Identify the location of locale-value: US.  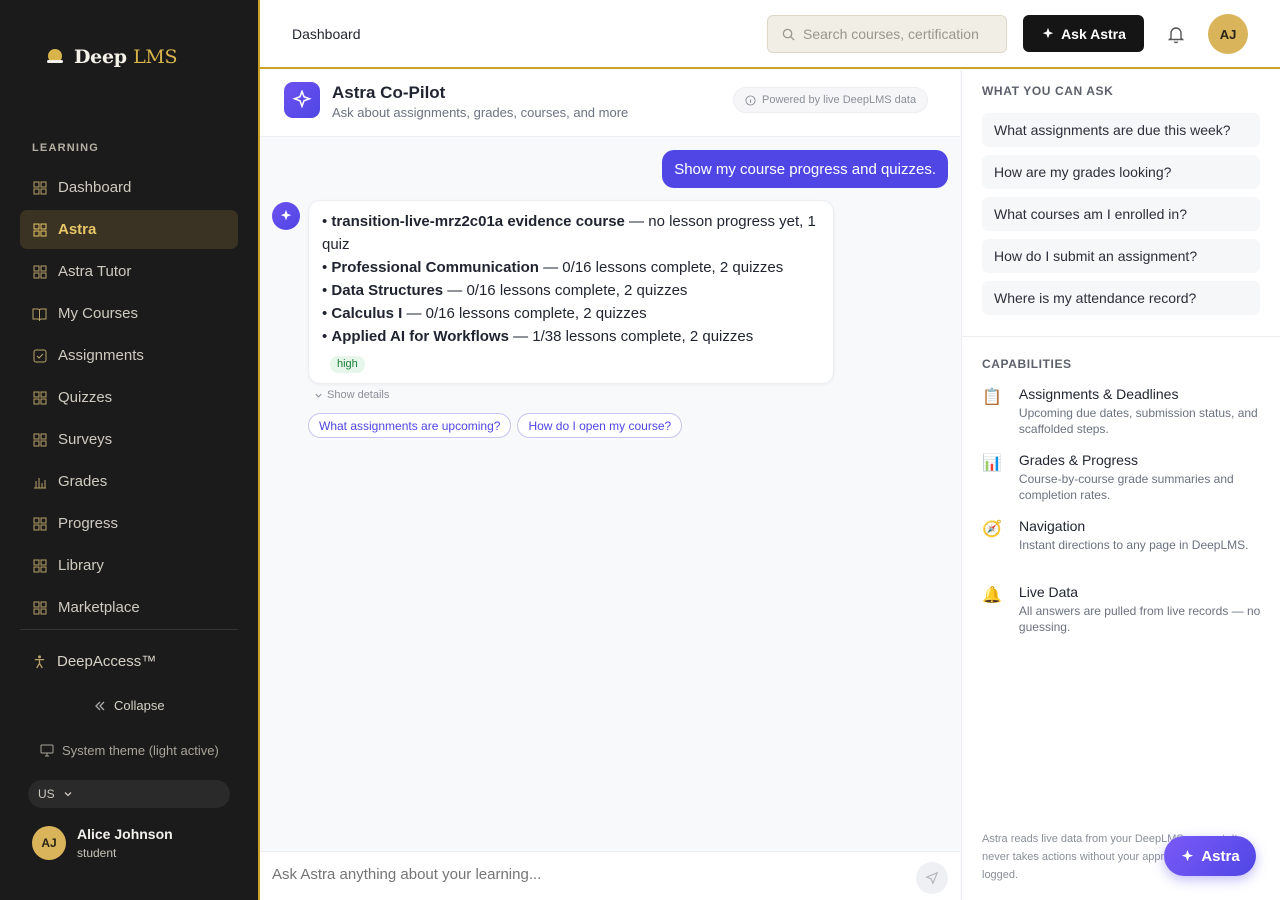
(46, 794).